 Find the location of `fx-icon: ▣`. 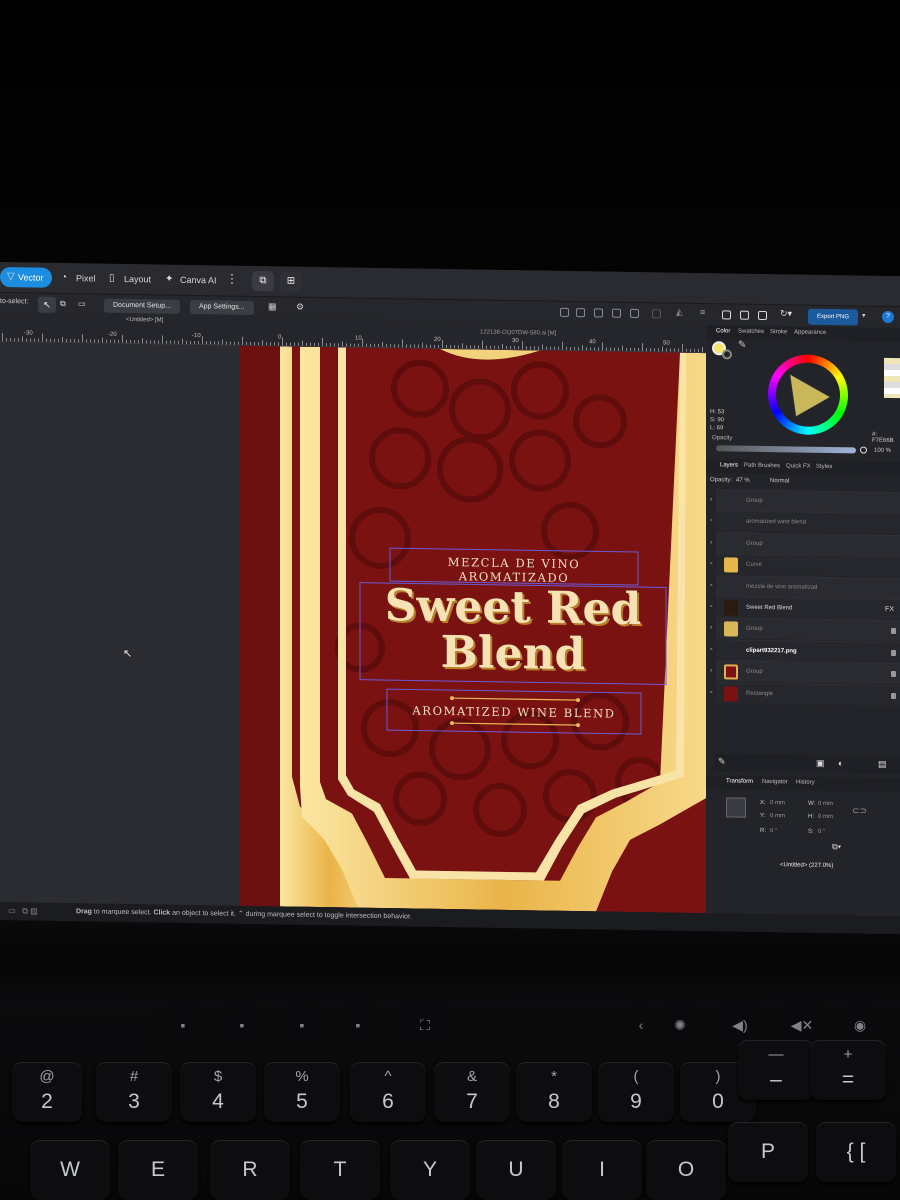

fx-icon: ▣ is located at coordinates (820, 763).